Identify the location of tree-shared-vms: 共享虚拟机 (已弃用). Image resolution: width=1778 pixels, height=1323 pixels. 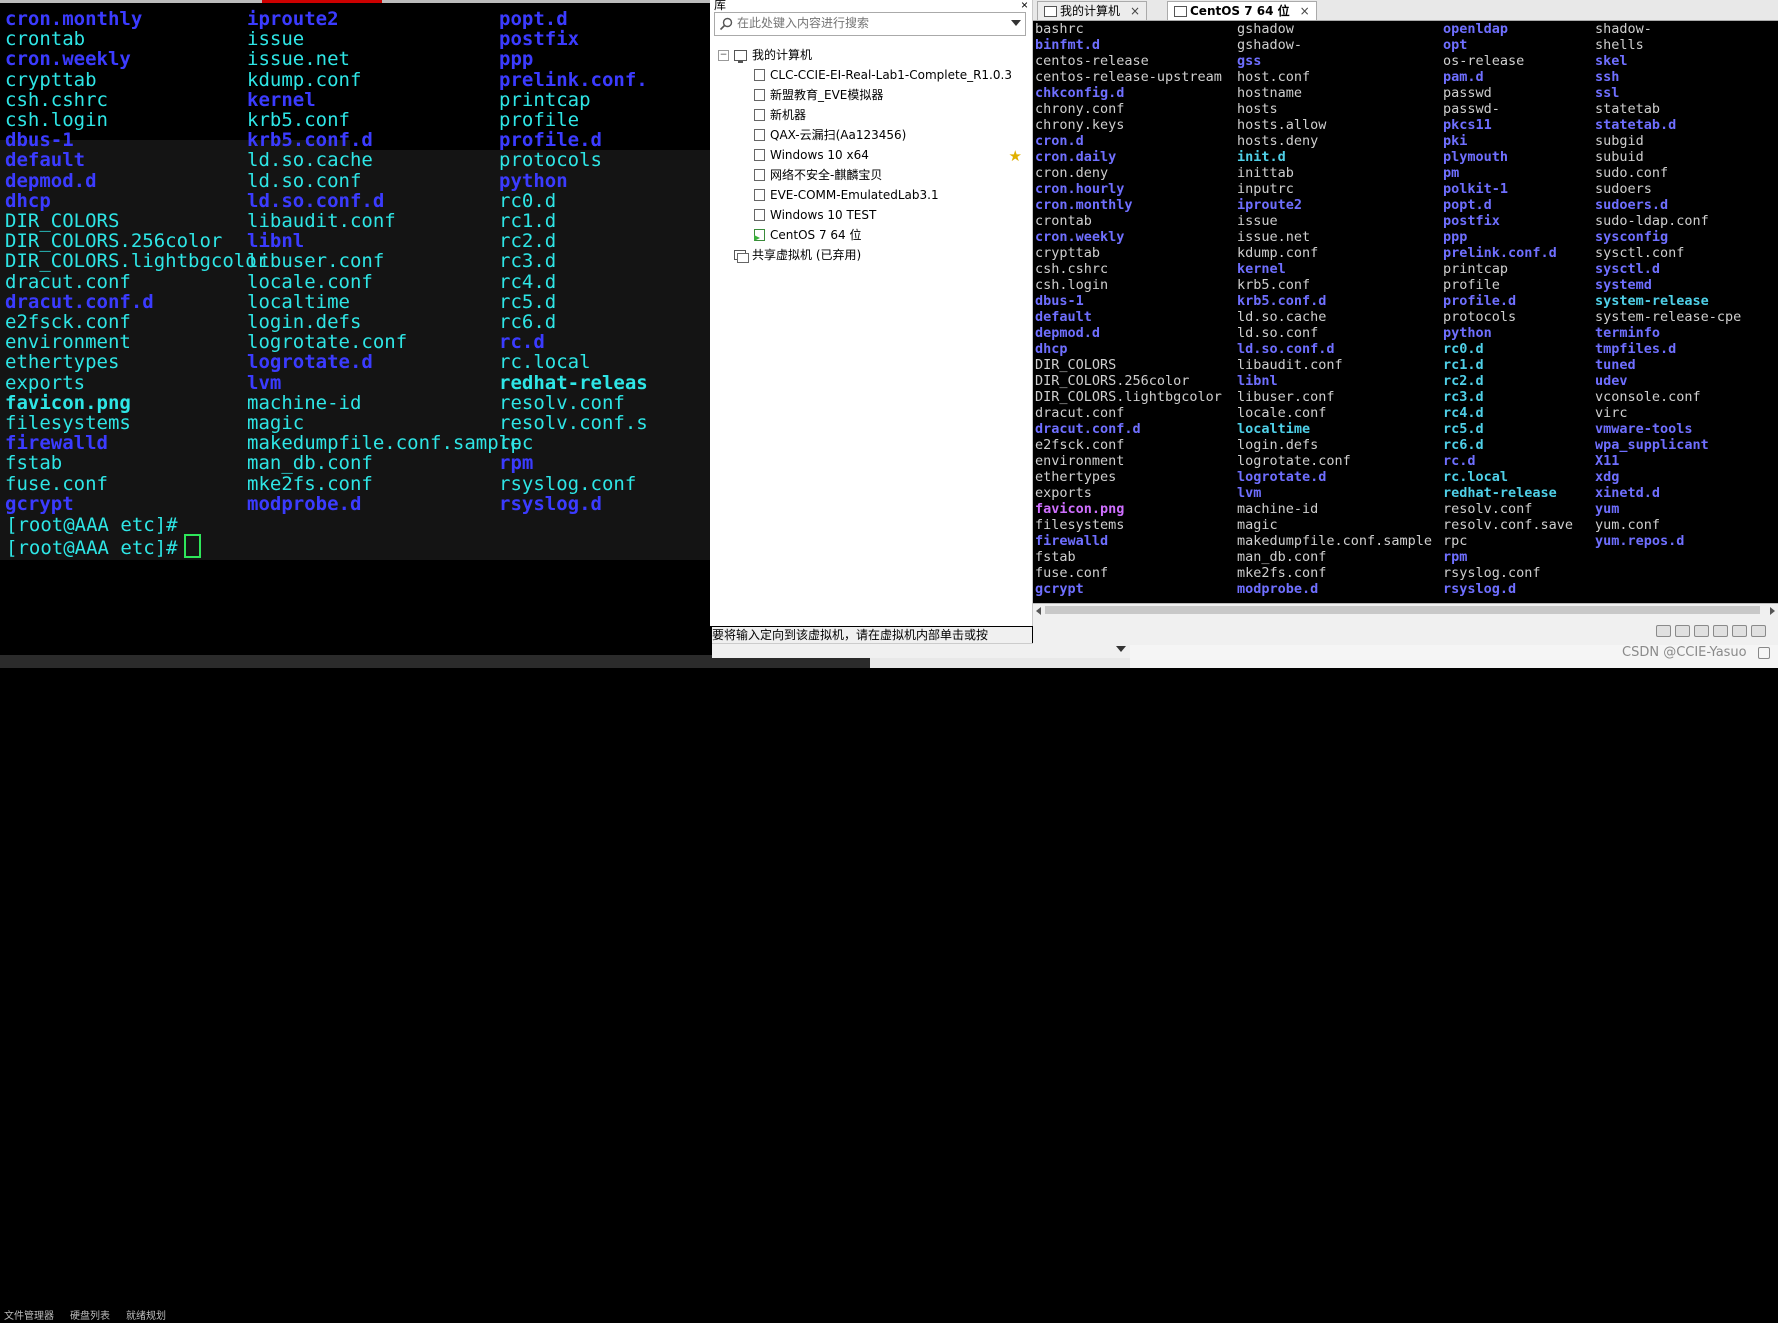
(870, 255).